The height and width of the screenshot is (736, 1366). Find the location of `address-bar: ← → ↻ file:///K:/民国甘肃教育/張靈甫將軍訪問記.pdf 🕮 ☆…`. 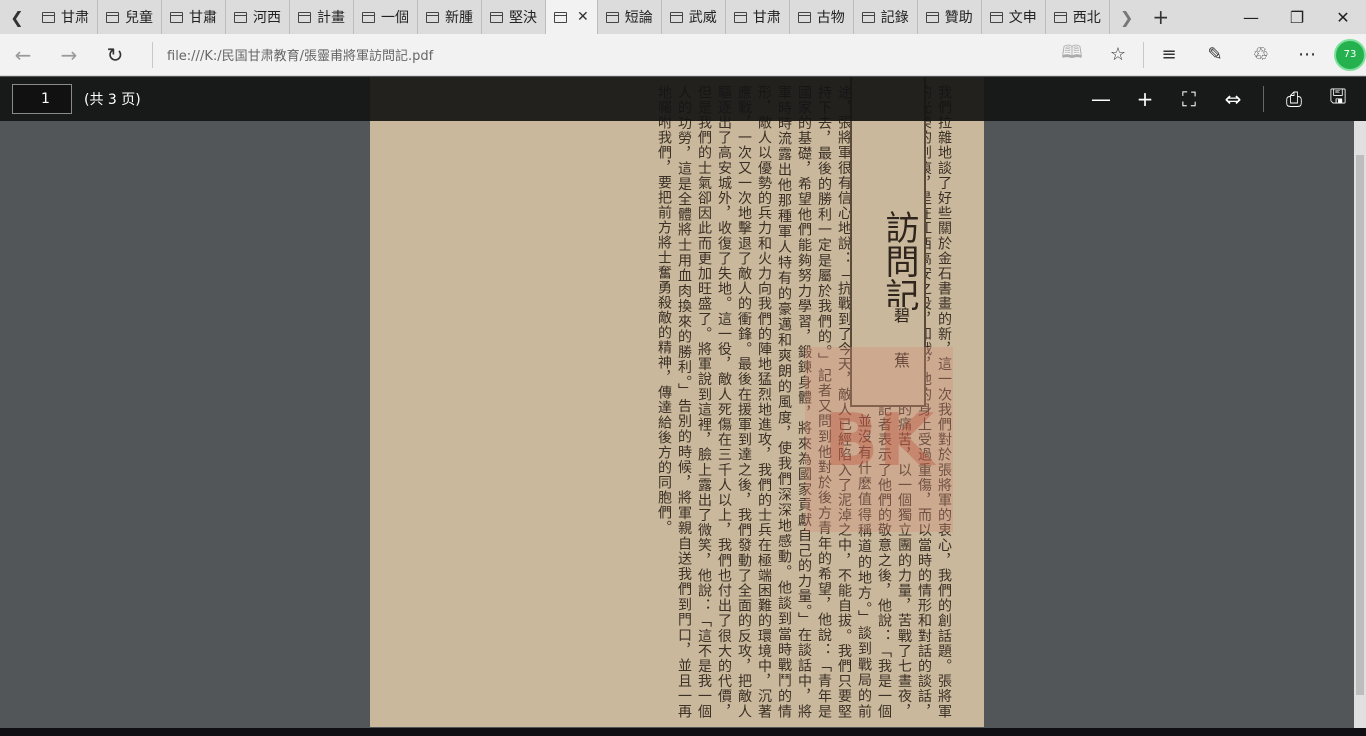

address-bar: ← → ↻ file:///K:/民国甘肃教育/張靈甫將軍訪問記.pdf 🕮 ☆… is located at coordinates (683, 55).